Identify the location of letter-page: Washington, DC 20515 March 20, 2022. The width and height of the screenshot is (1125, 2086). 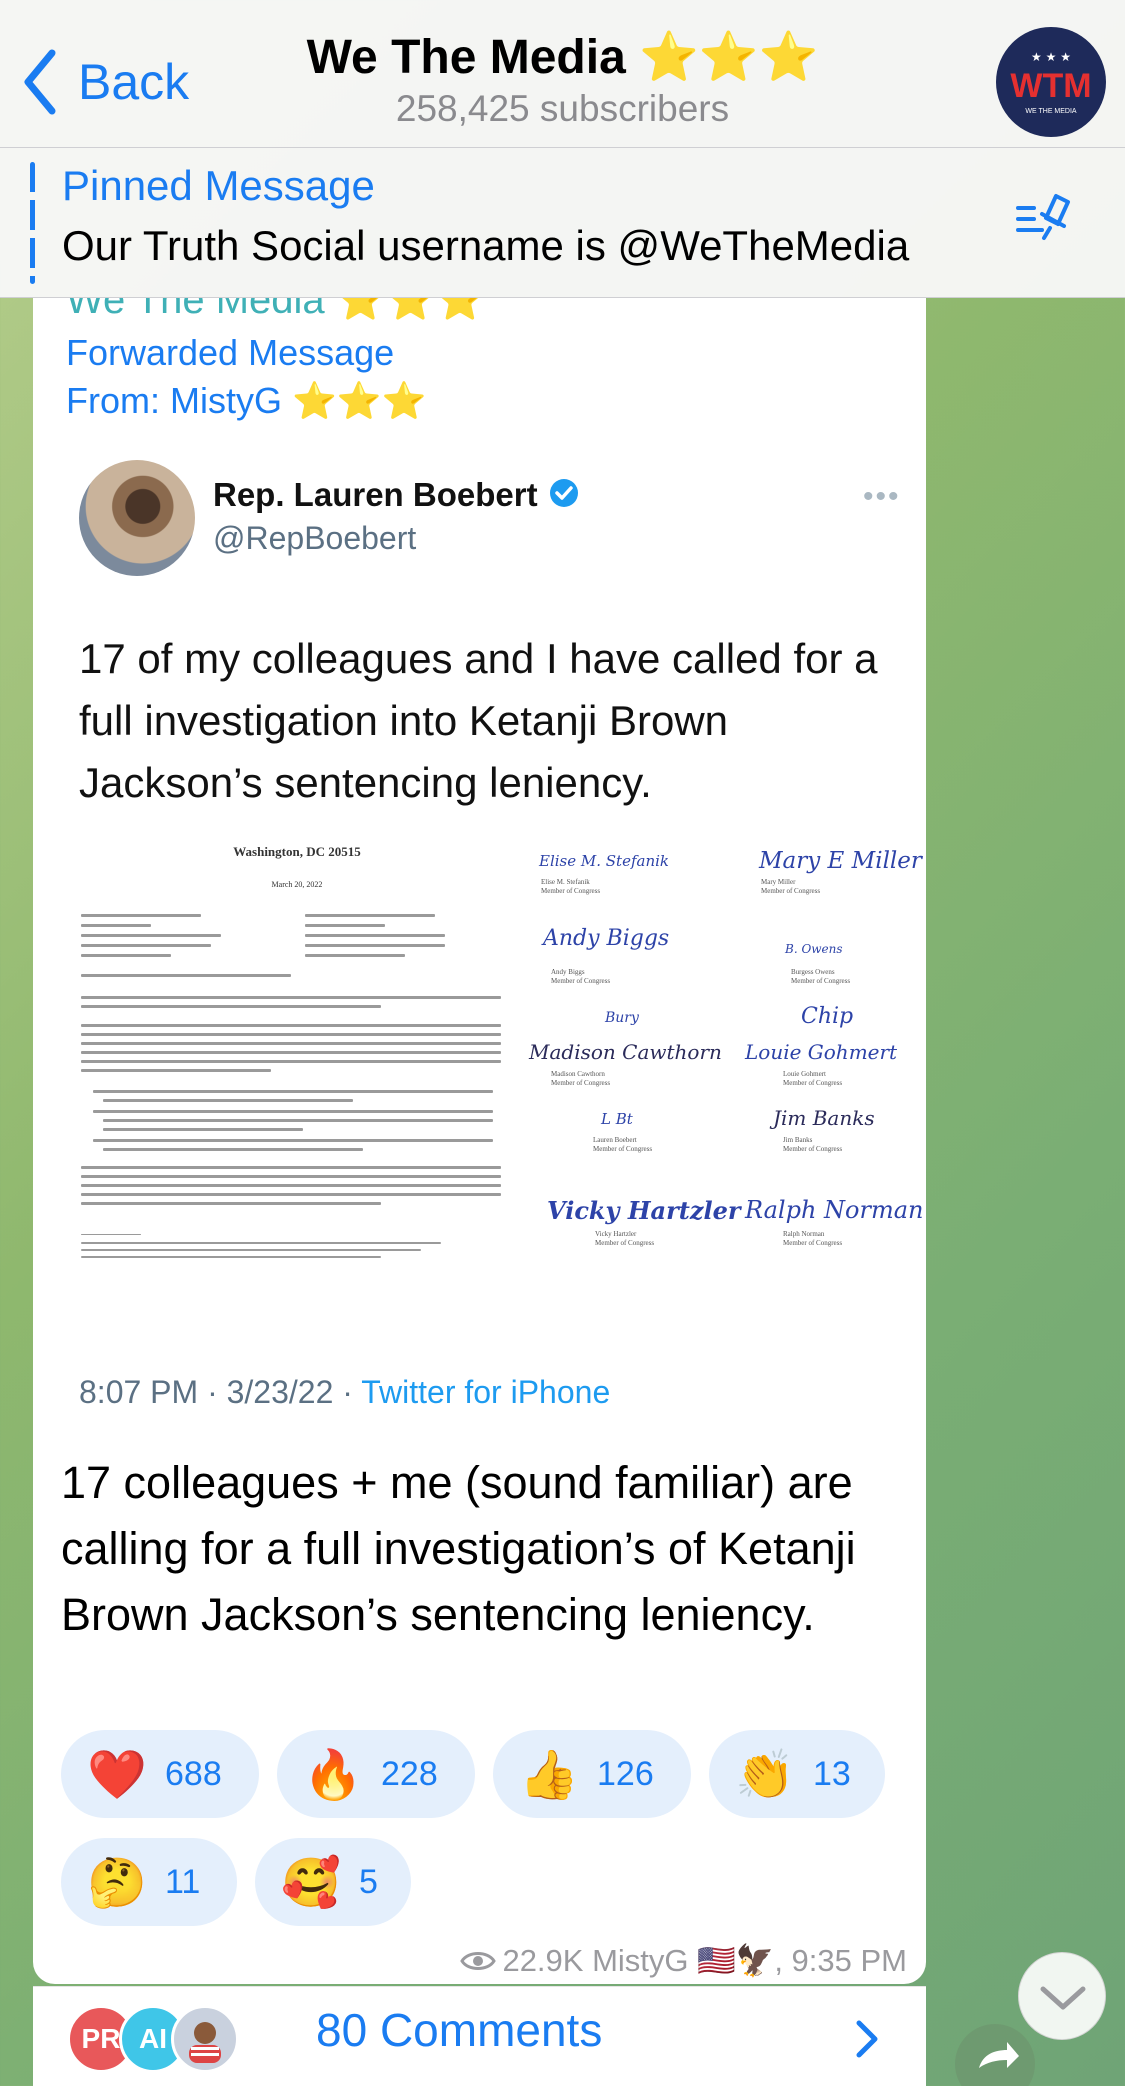
(297, 1074).